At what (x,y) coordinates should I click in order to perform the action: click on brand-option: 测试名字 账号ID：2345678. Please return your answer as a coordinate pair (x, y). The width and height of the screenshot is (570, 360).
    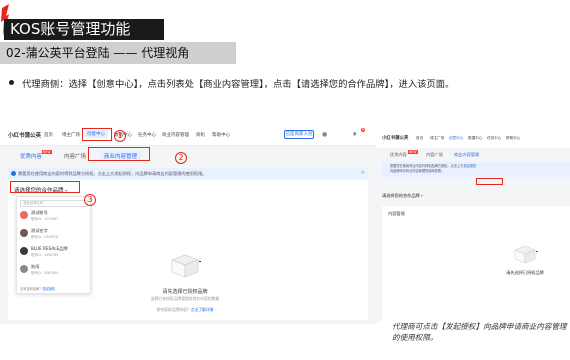
    Looking at the image, I should click on (55, 235).